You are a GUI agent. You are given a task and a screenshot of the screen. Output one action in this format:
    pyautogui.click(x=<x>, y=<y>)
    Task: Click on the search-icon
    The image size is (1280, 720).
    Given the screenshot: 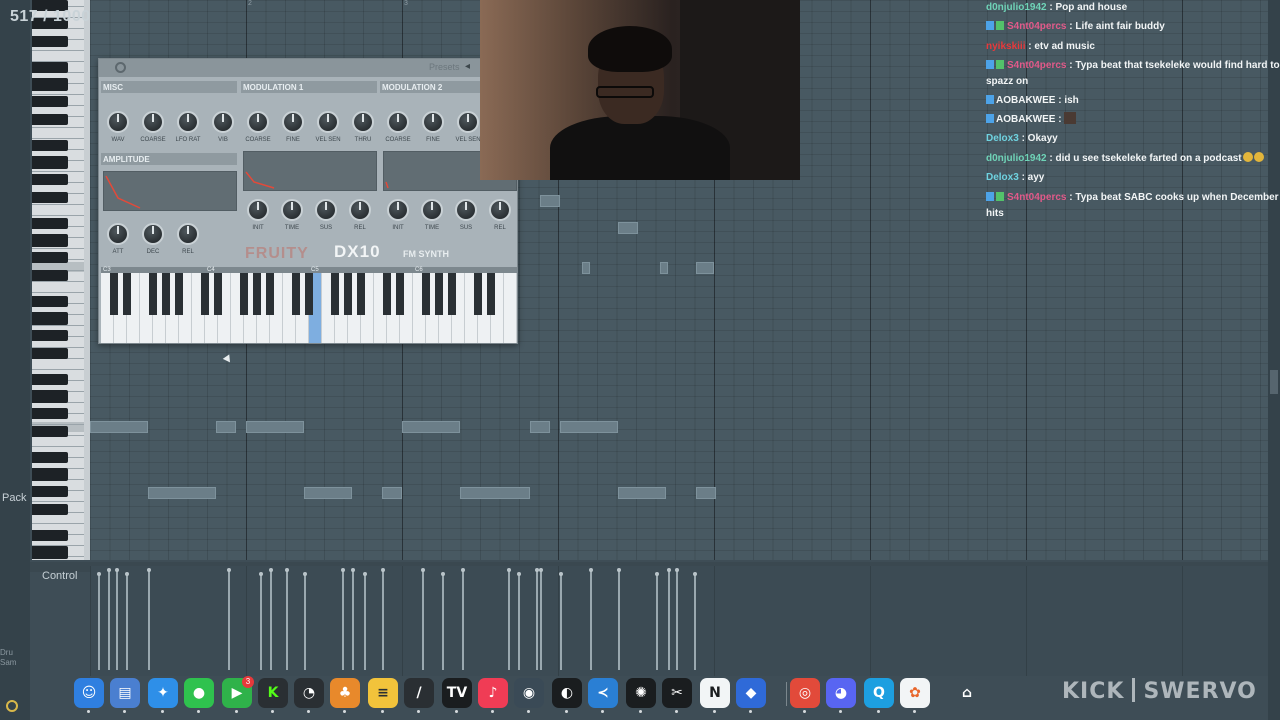 What is the action you would take?
    pyautogui.click(x=12, y=706)
    